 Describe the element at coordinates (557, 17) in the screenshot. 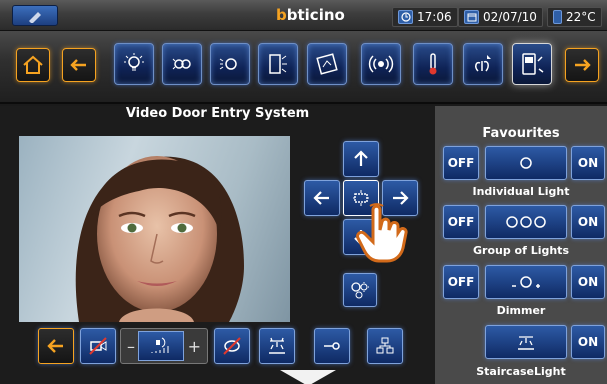

I see `thermometer-small-icon` at that location.